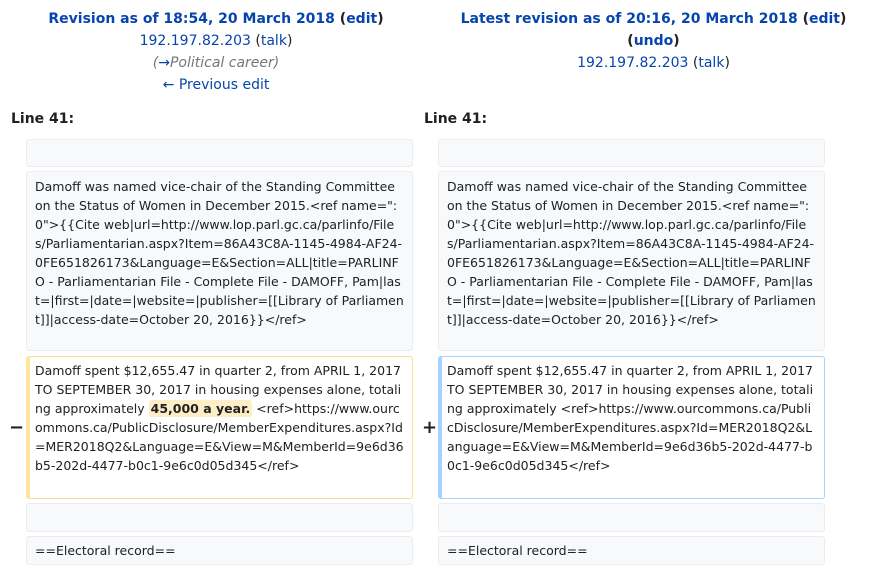 The width and height of the screenshot is (874, 569). Describe the element at coordinates (340, 19) in the screenshot. I see `old-revision-open-paren: (` at that location.